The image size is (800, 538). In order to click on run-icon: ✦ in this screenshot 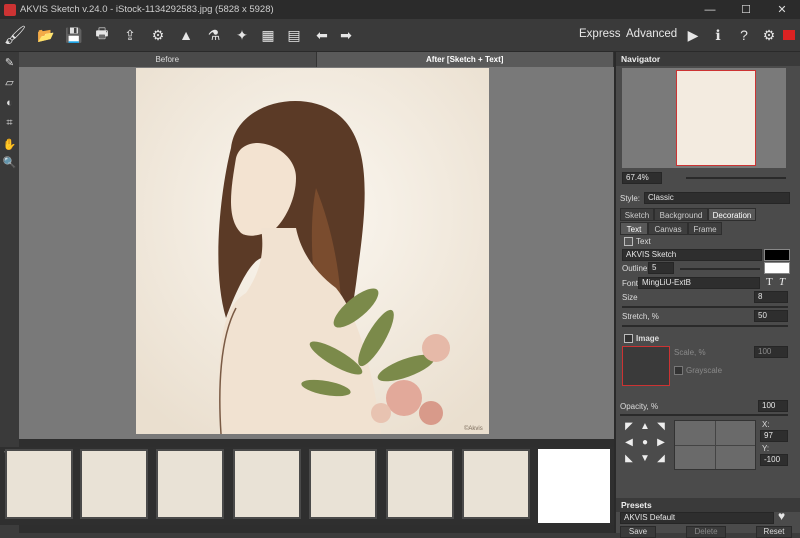, I will do `click(242, 35)`.